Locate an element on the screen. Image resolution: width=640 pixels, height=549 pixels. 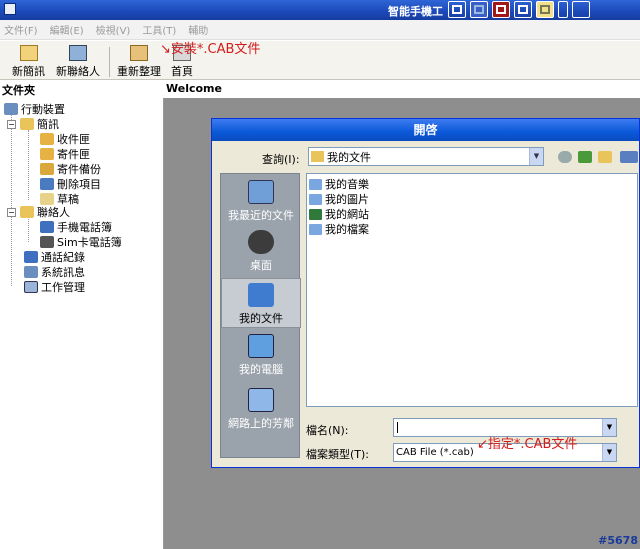
tree-item-deleted: 刪除項目 is located at coordinates (70, 184).